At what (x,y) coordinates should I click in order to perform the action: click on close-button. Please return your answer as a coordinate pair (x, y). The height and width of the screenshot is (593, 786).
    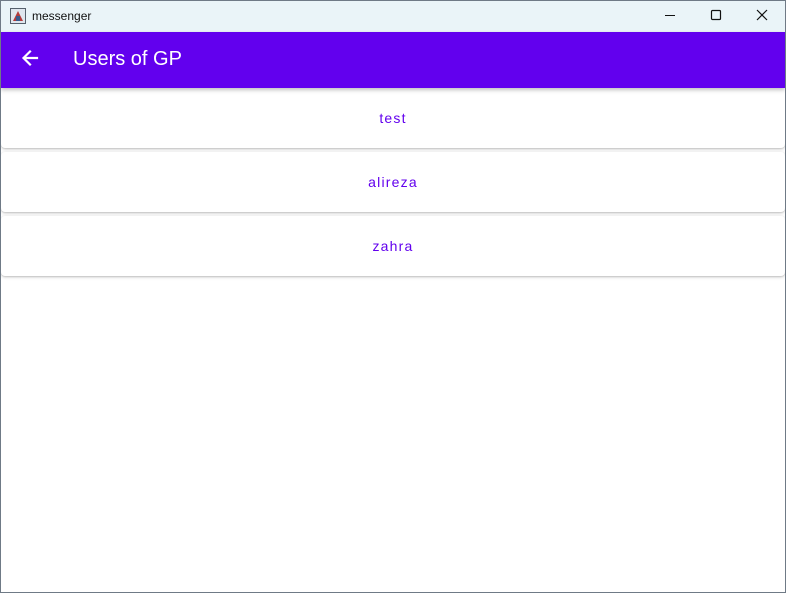
    Looking at the image, I should click on (762, 16).